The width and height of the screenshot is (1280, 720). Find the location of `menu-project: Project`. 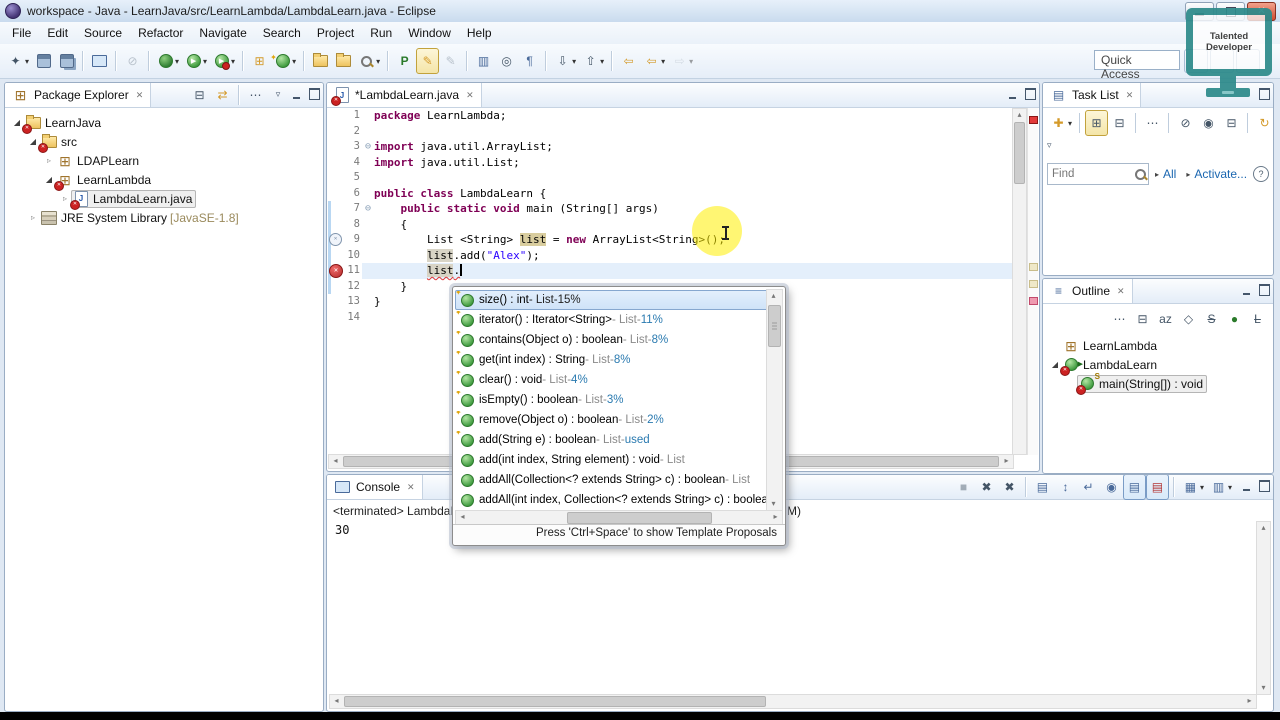

menu-project: Project is located at coordinates (335, 33).